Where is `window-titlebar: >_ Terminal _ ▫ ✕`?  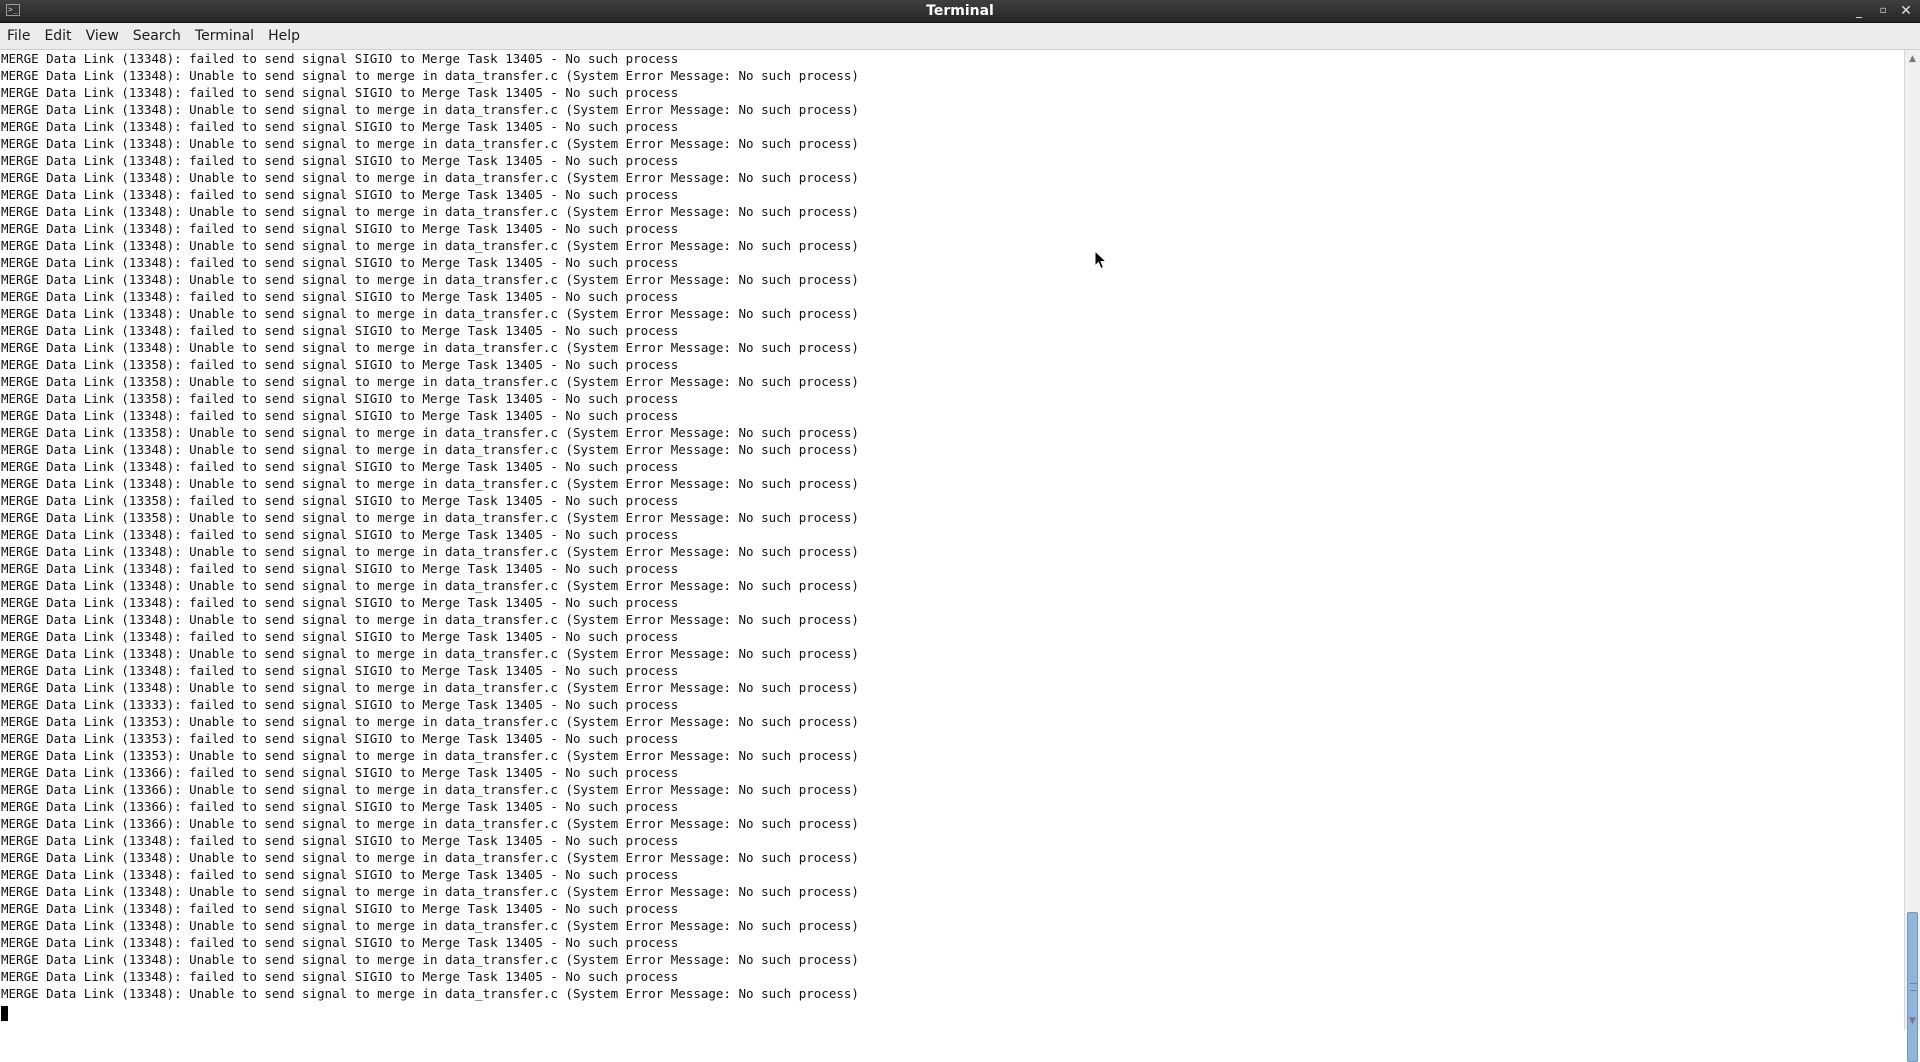
window-titlebar: >_ Terminal _ ▫ ✕ is located at coordinates (960, 11).